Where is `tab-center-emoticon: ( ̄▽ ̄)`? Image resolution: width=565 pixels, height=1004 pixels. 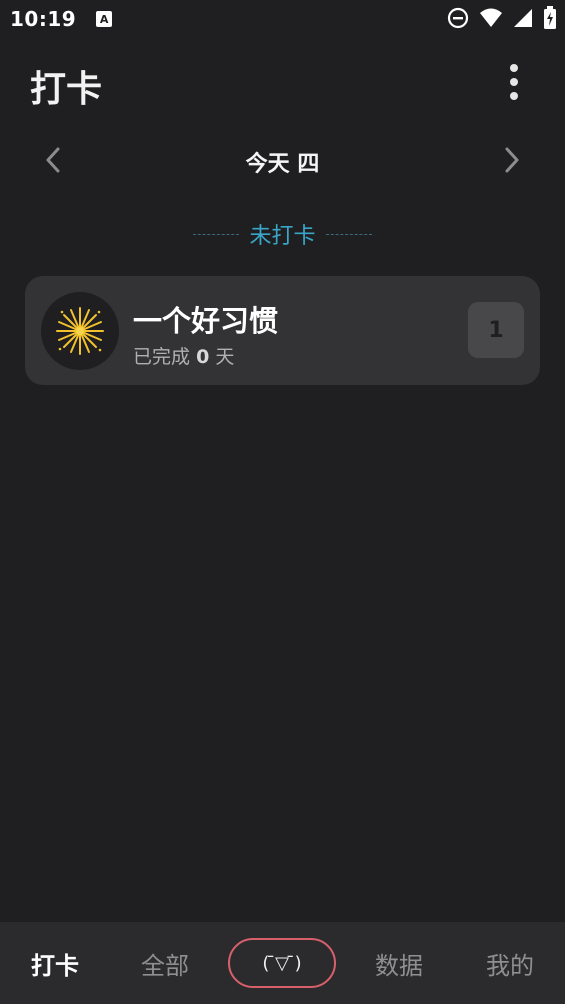
tab-center-emoticon: ( ̄▽ ̄) is located at coordinates (282, 963).